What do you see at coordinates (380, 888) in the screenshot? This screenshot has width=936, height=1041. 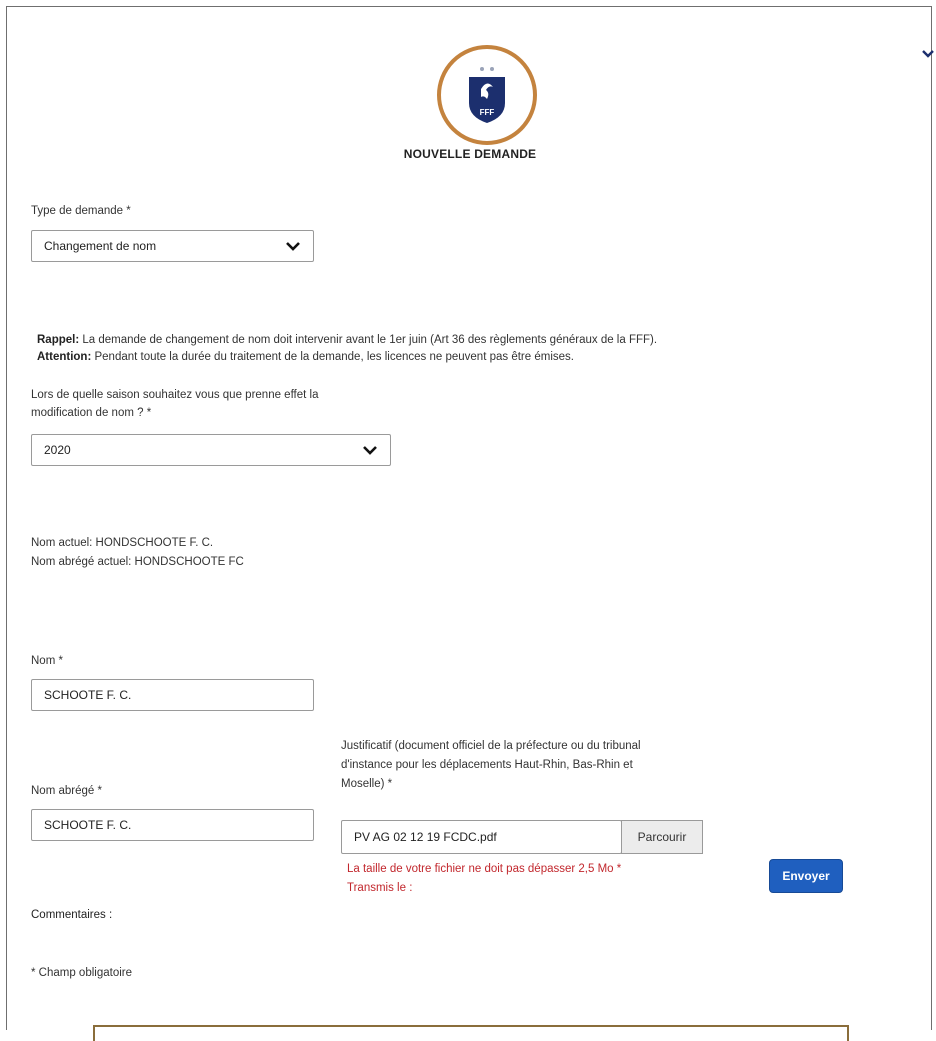 I see `transmis-label: Transmis le :` at bounding box center [380, 888].